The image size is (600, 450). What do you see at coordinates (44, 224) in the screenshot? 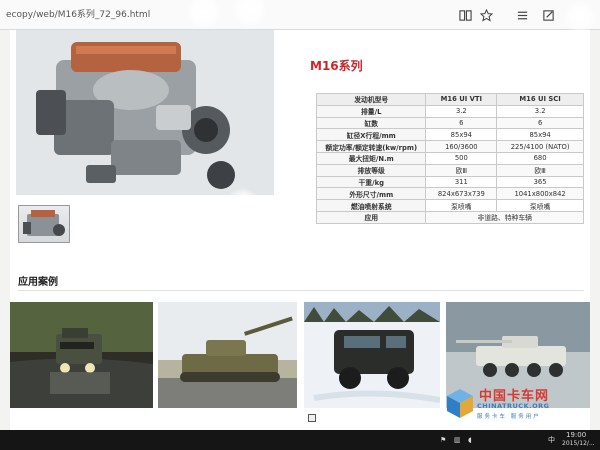
I see `engine-thumbnail` at bounding box center [44, 224].